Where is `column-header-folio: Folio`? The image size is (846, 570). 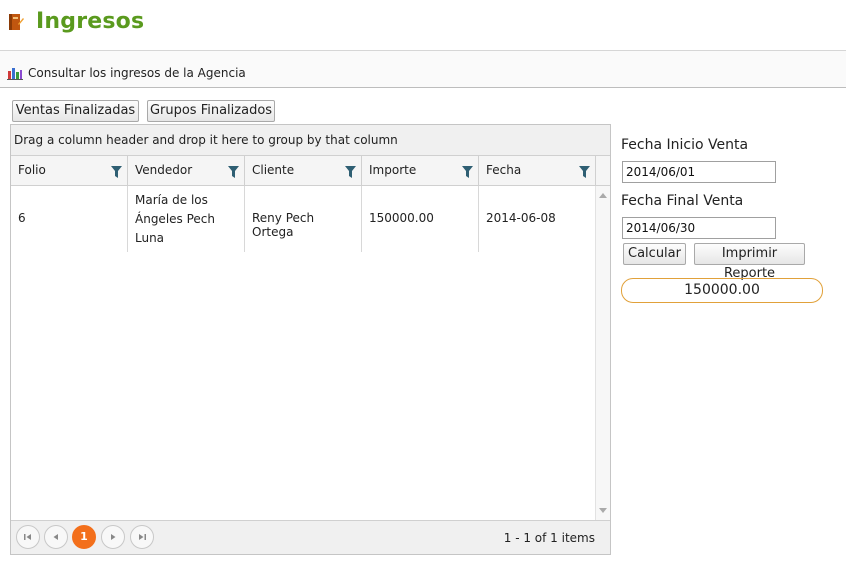 column-header-folio: Folio is located at coordinates (69, 170).